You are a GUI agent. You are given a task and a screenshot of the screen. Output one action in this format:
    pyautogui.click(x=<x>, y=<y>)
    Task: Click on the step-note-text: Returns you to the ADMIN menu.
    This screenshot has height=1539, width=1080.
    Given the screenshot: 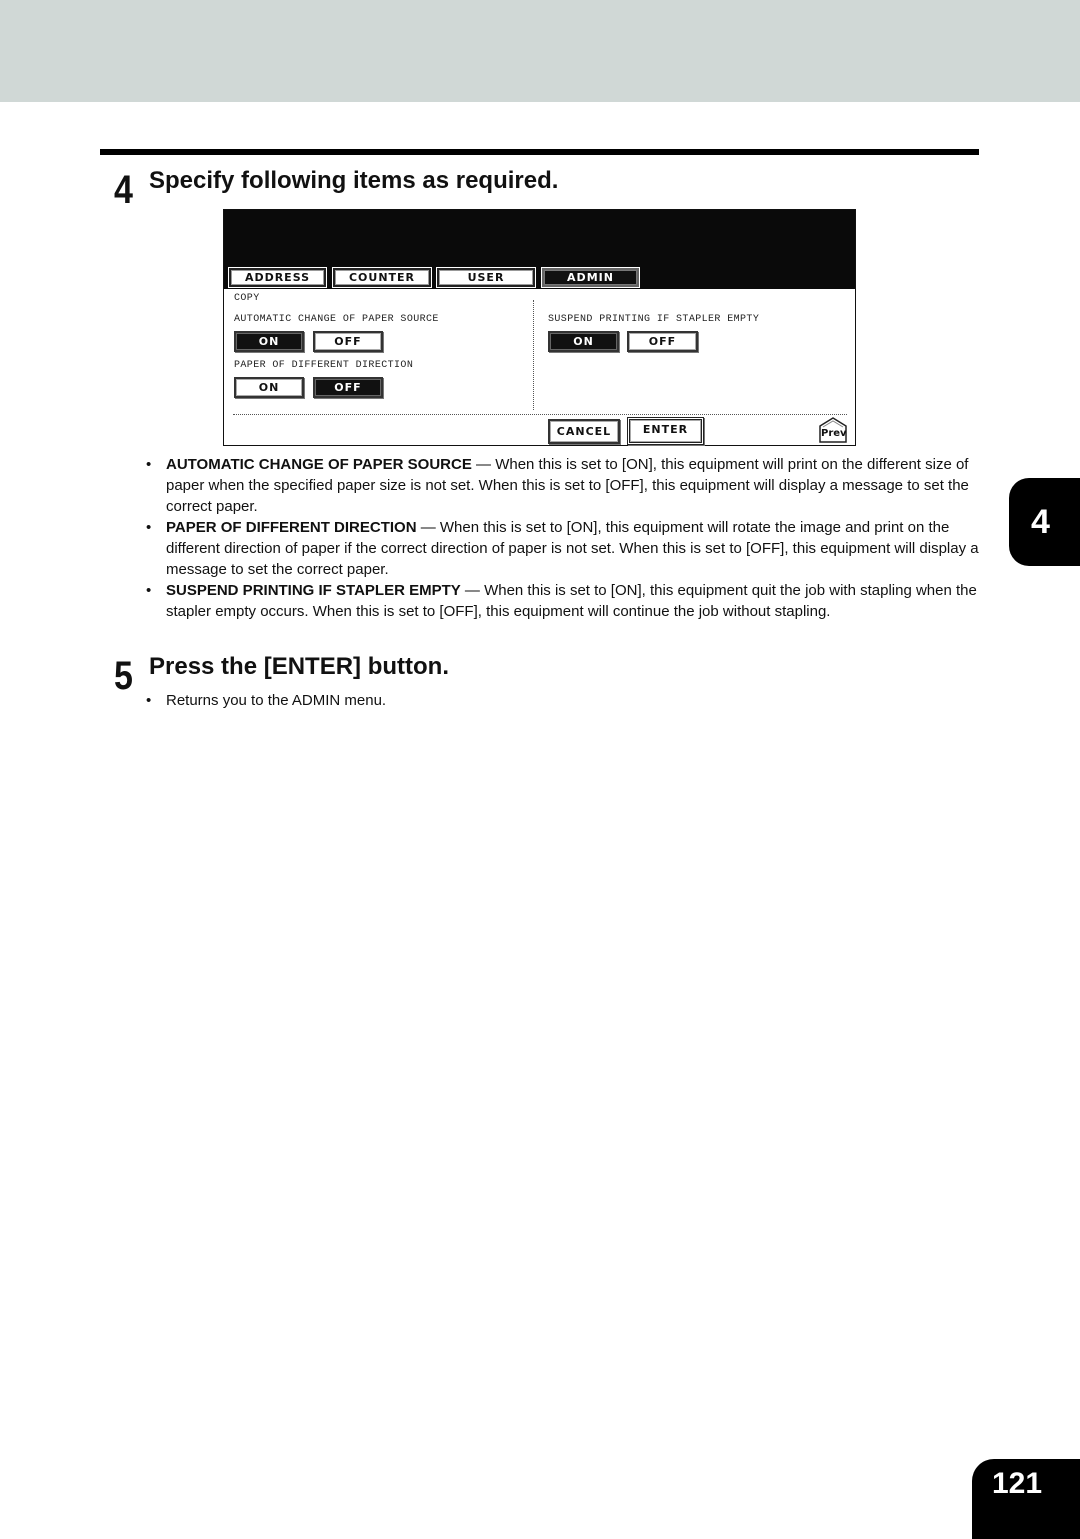 What is the action you would take?
    pyautogui.click(x=276, y=700)
    